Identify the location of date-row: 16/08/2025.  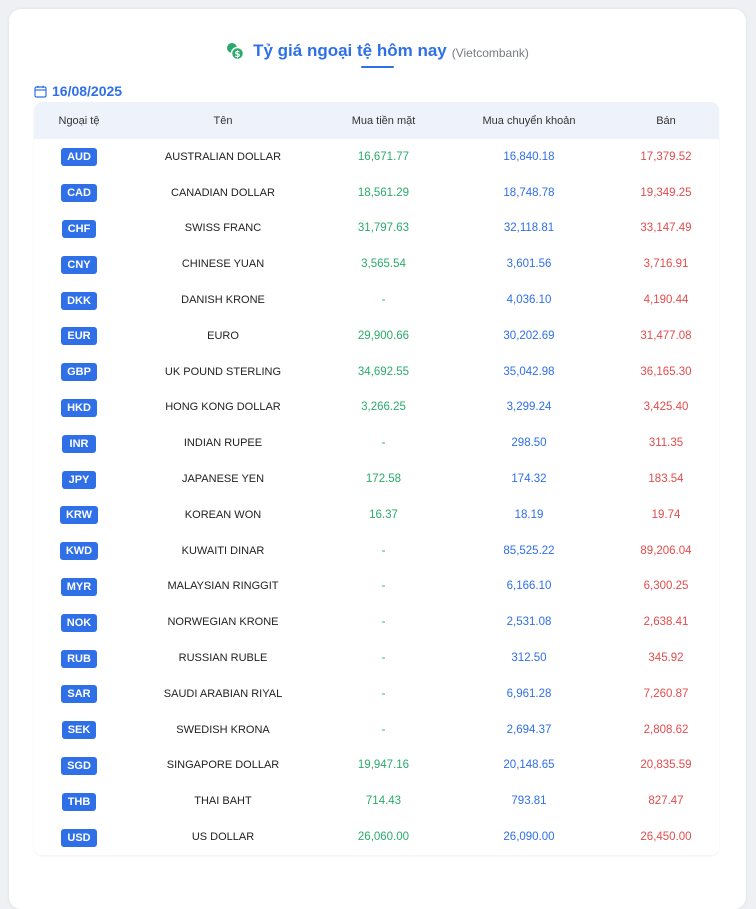
(78, 91).